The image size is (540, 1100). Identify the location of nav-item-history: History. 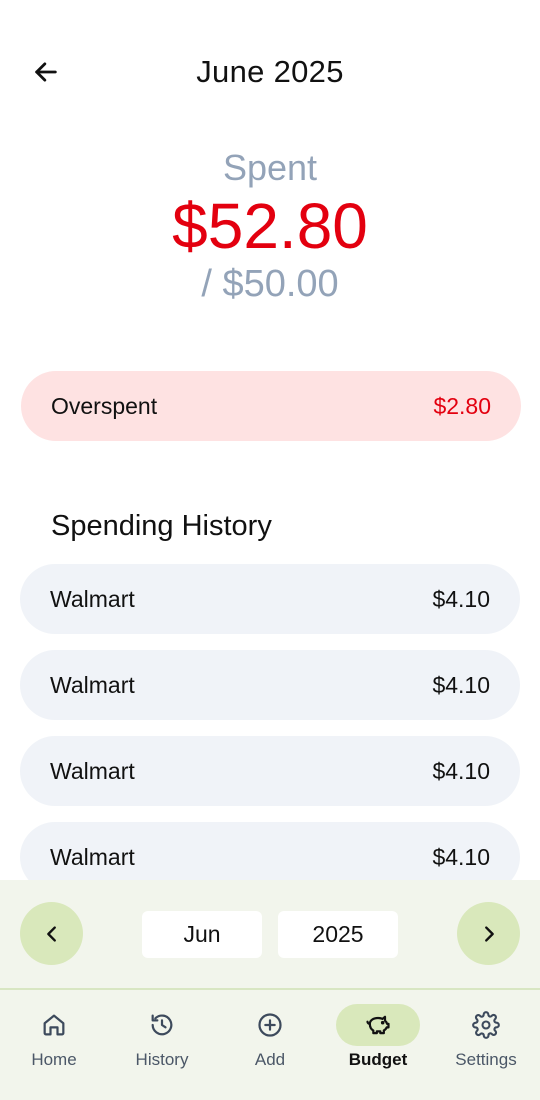
(162, 1041).